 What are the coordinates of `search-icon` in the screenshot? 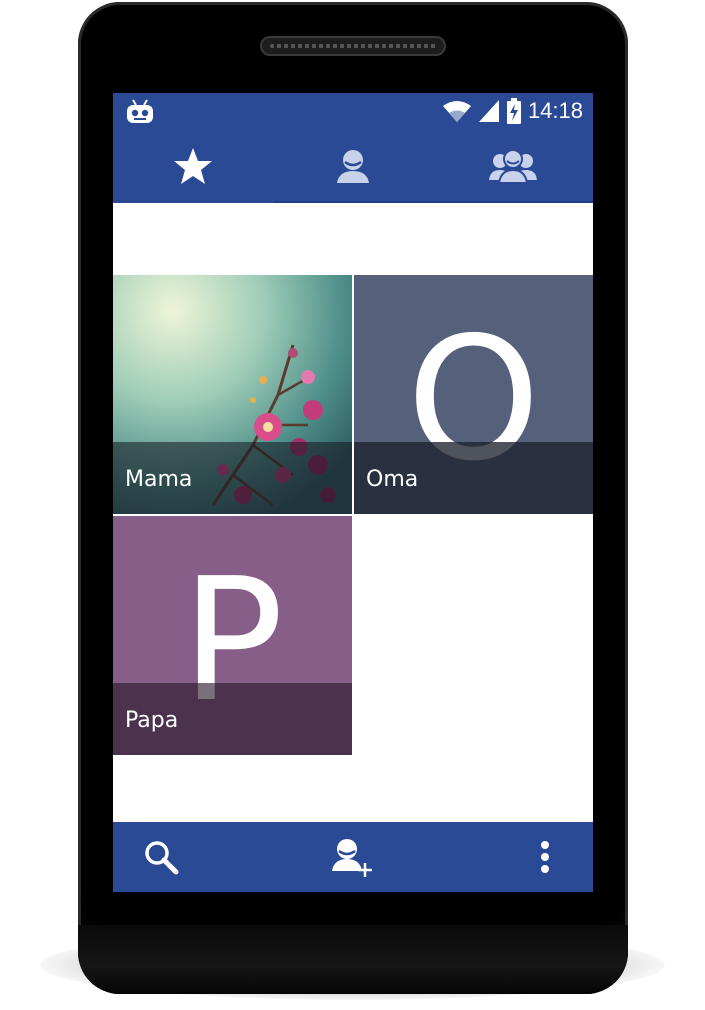 It's located at (162, 858).